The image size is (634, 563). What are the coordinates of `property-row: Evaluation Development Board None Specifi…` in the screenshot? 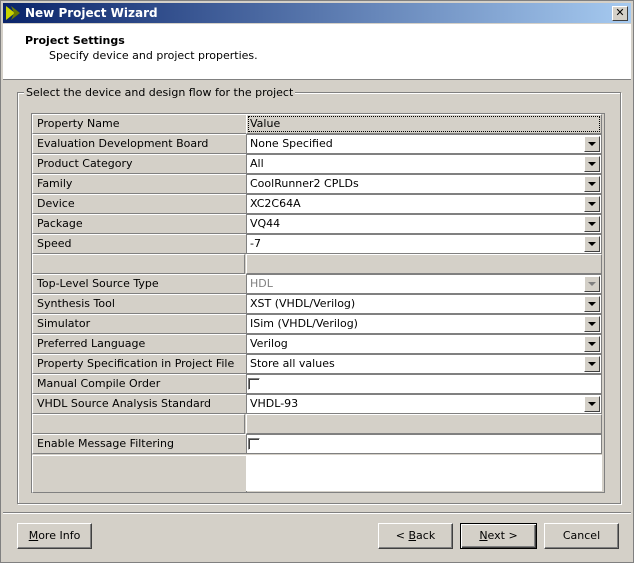 It's located at (318, 144).